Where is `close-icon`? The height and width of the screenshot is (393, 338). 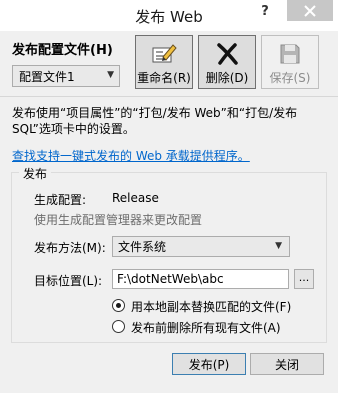
close-icon is located at coordinates (310, 10).